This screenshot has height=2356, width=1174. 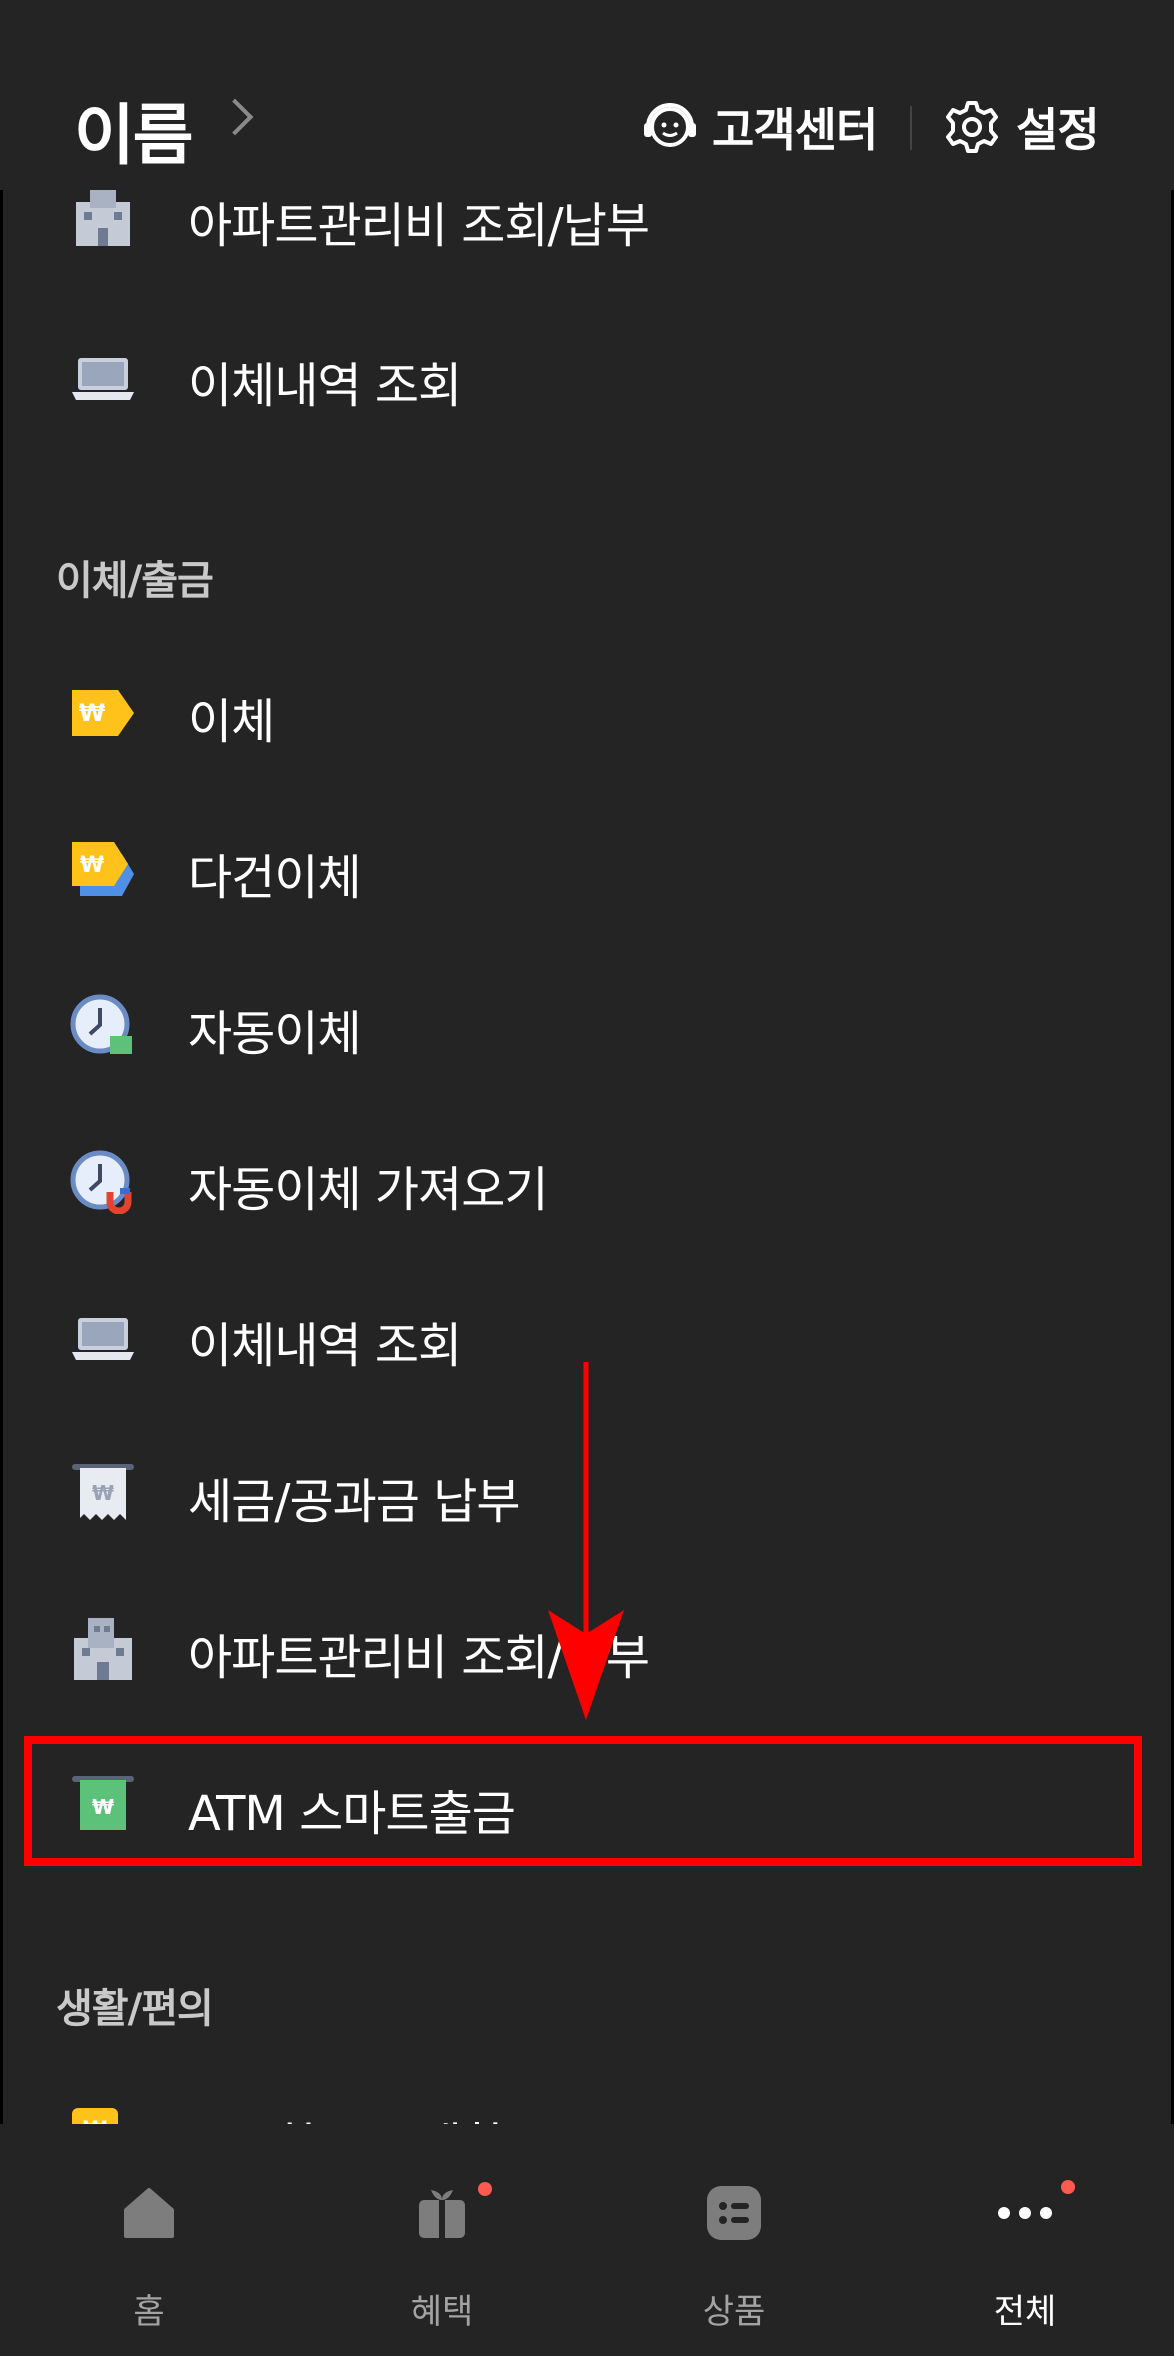 I want to click on settings-button: 설정, so click(x=1022, y=127).